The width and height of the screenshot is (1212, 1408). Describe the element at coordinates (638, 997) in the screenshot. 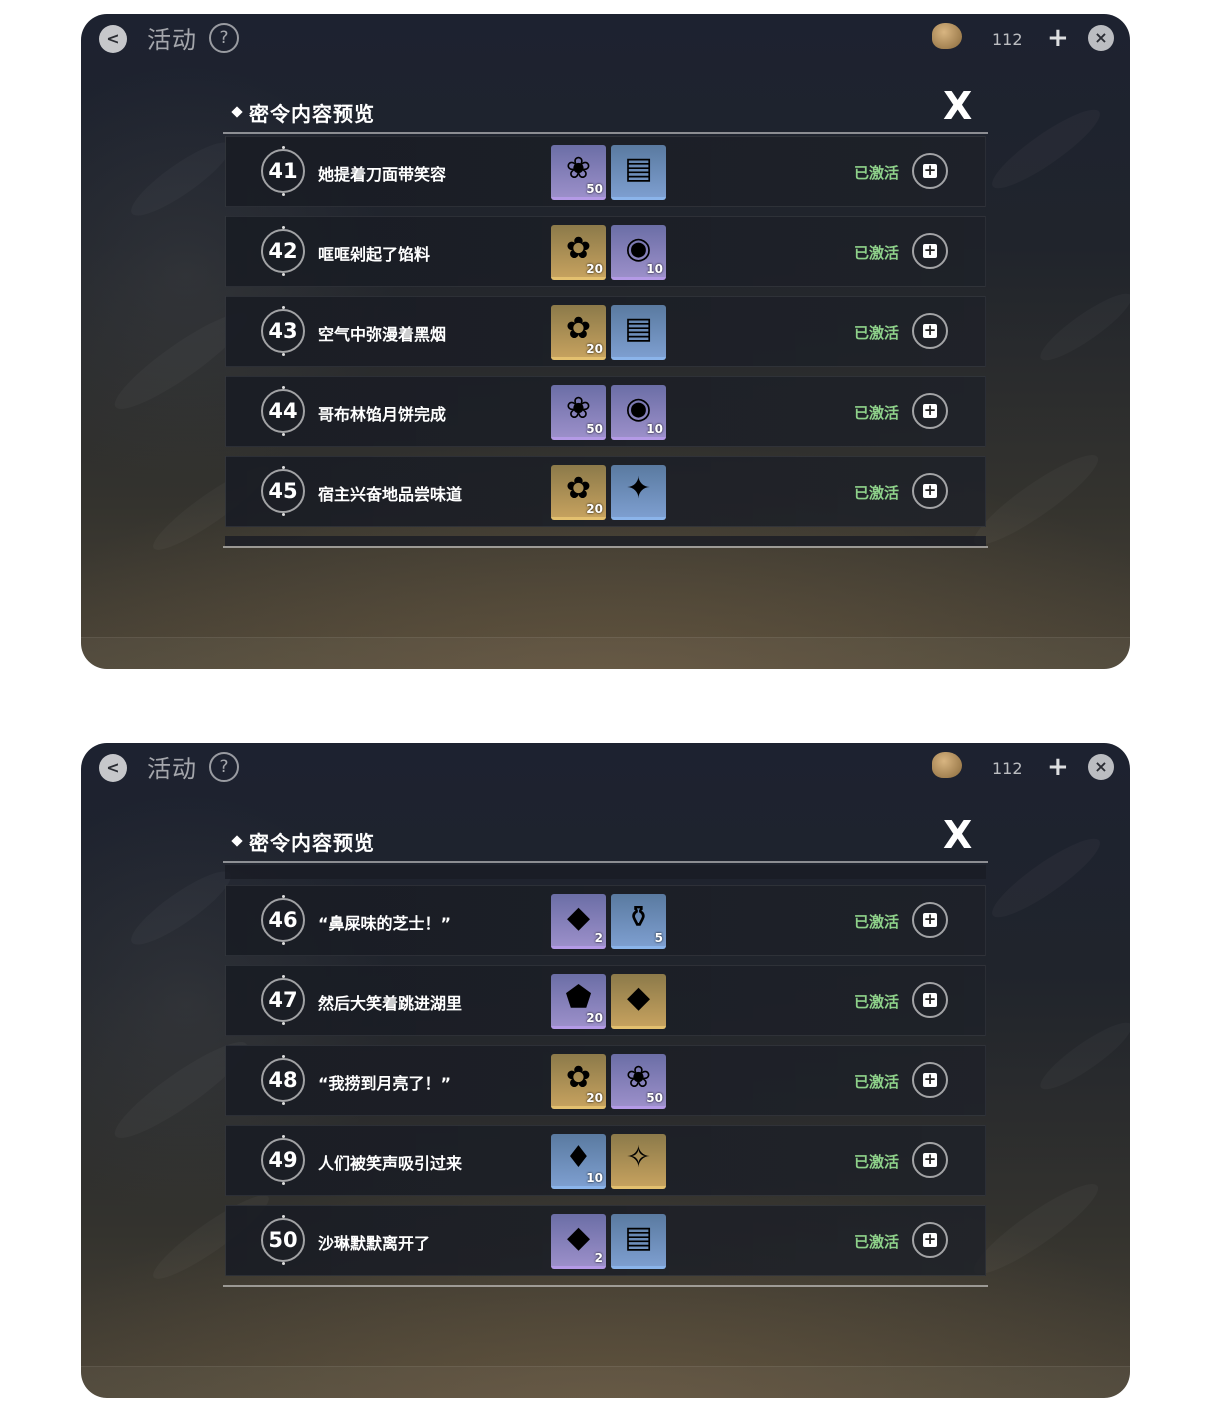

I see `gold-puzzle-icon: ◆` at that location.